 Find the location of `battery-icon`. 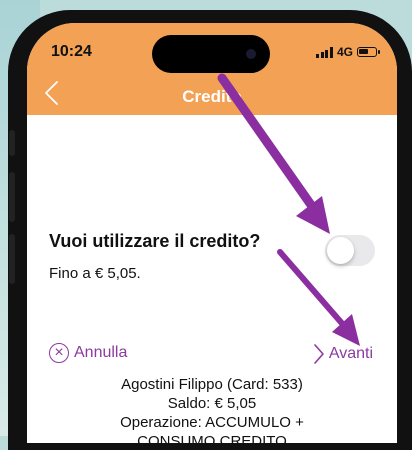

battery-icon is located at coordinates (368, 52).